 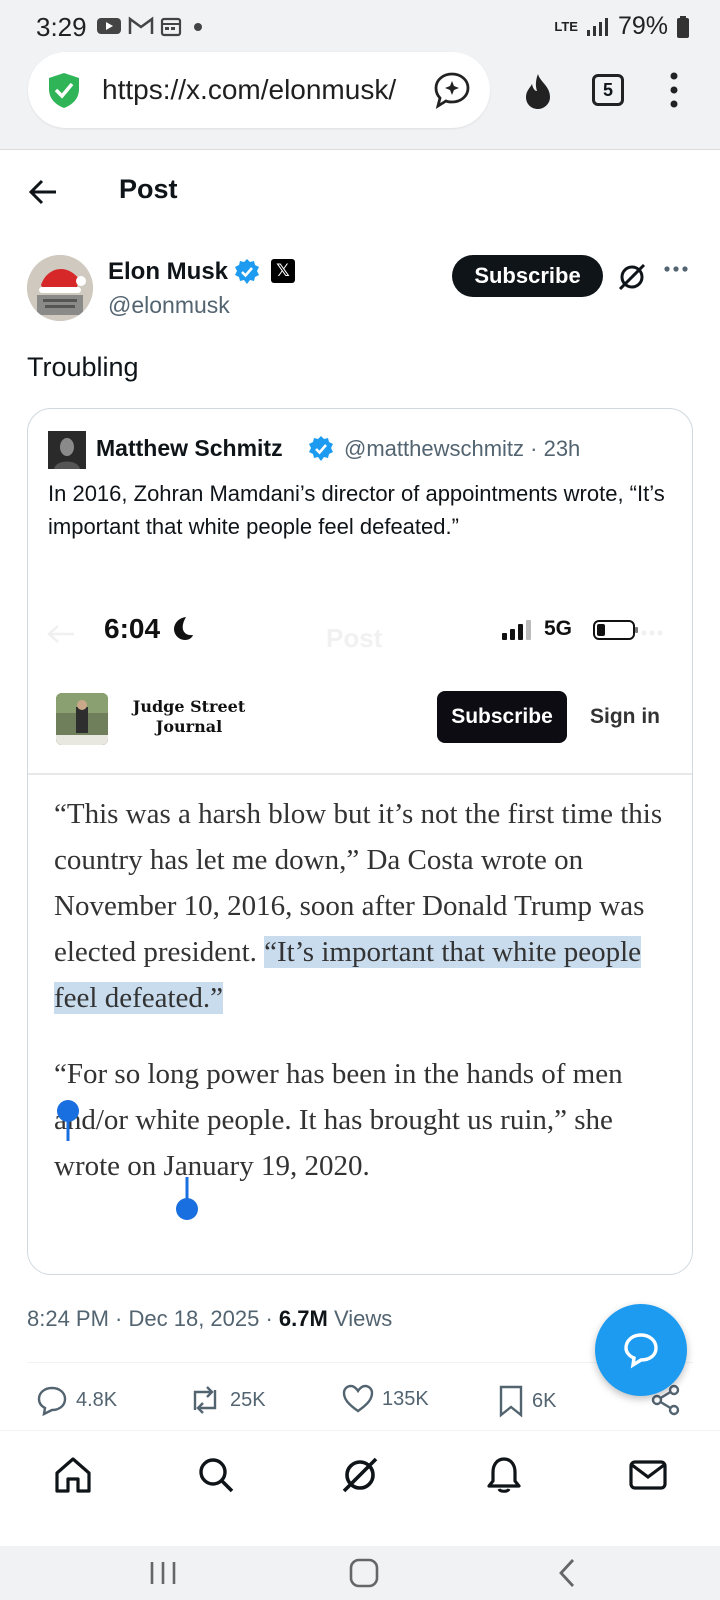 I want to click on shield-icon, so click(x=64, y=90).